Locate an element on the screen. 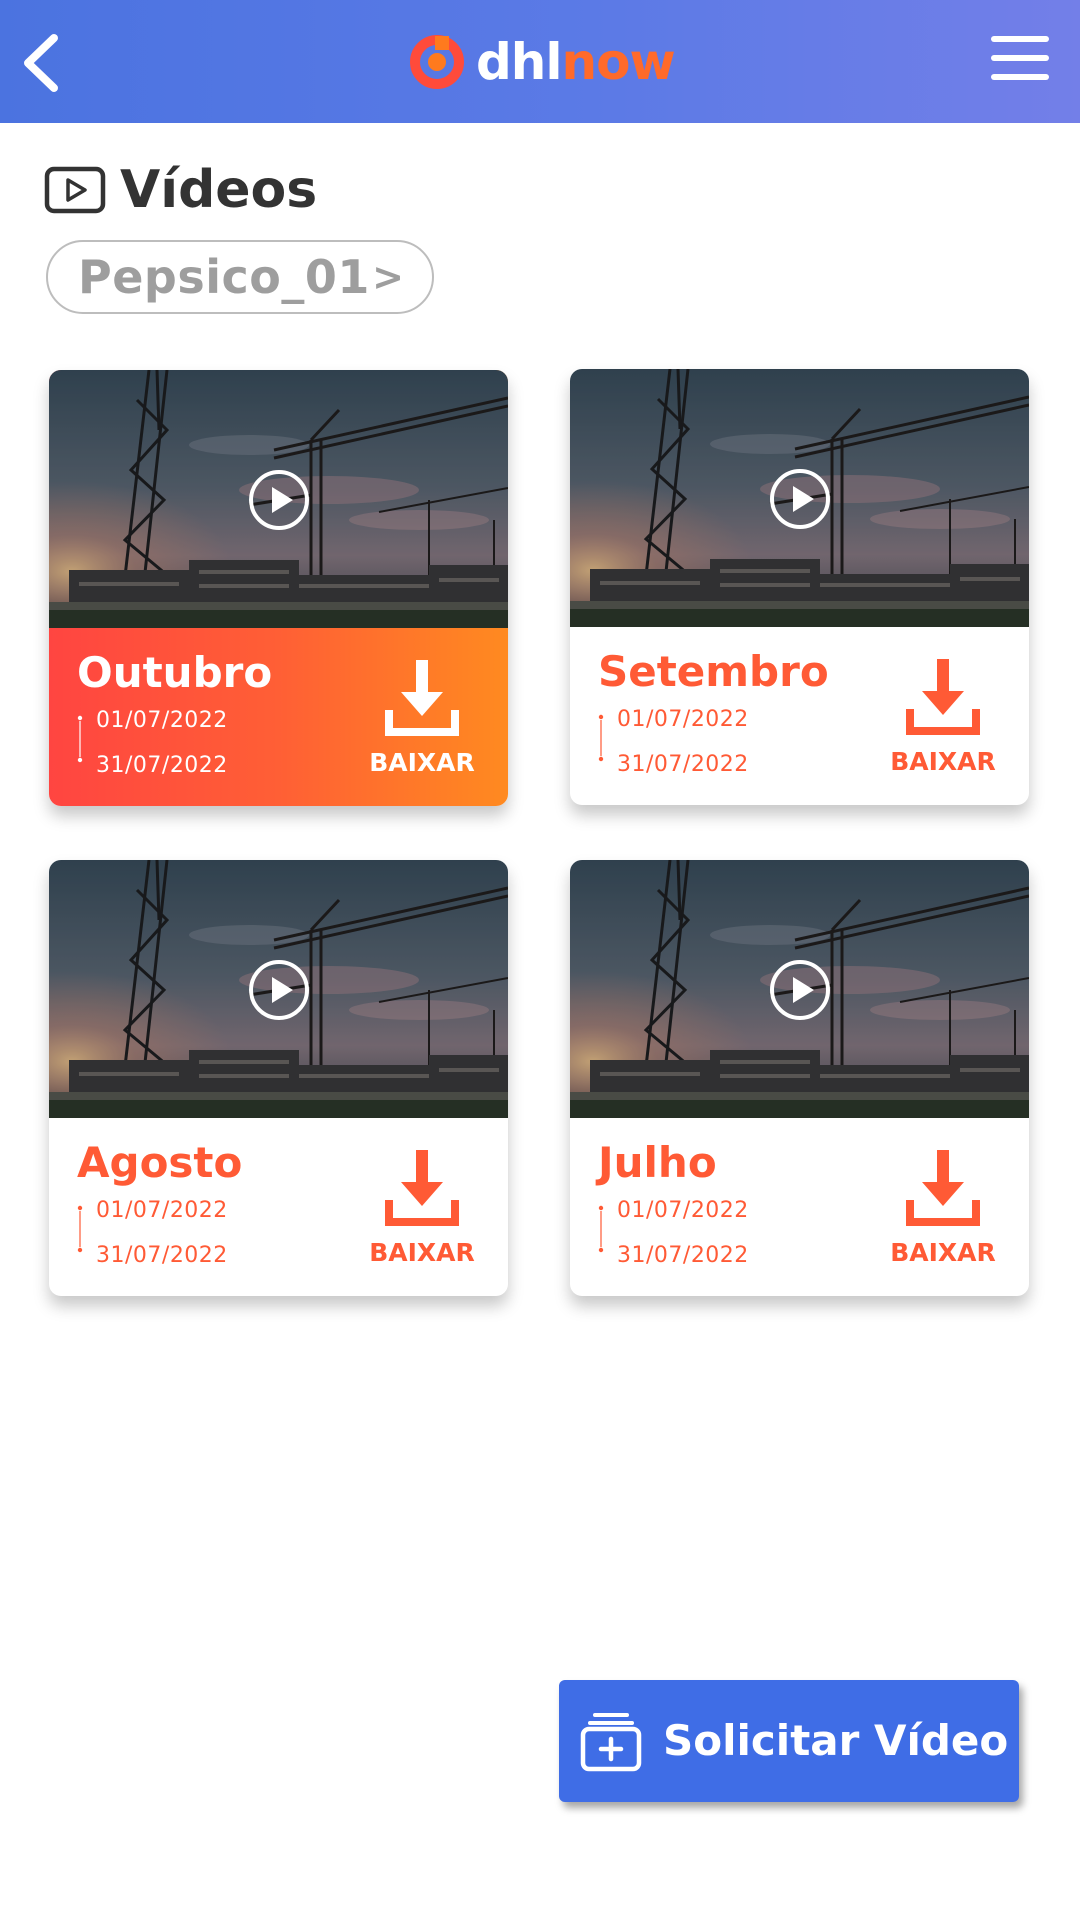  chevron-left-icon is located at coordinates (41, 63).